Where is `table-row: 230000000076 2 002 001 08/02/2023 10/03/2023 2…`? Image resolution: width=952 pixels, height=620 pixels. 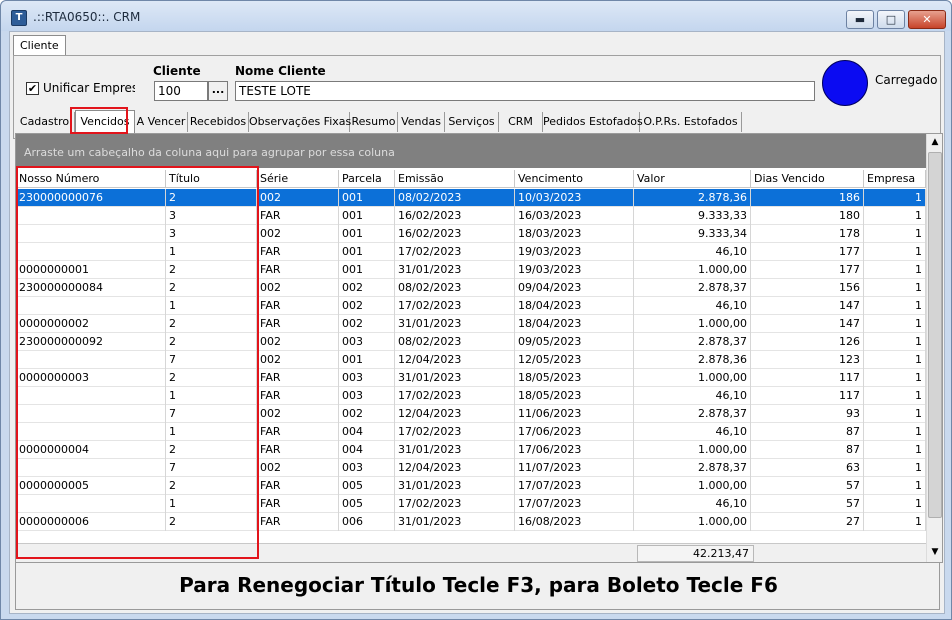
table-row: 230000000076 2 002 001 08/02/2023 10/03/2023 2… is located at coordinates (471, 198).